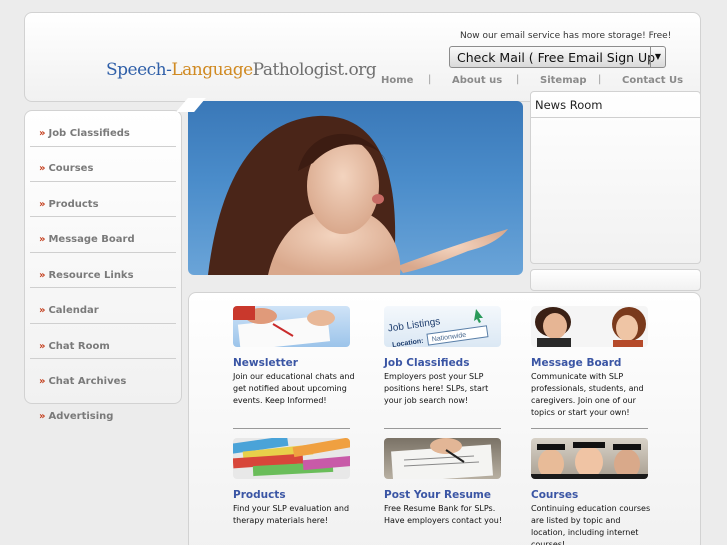  I want to click on sidebar-item-advertising: » Advertising, so click(76, 416).